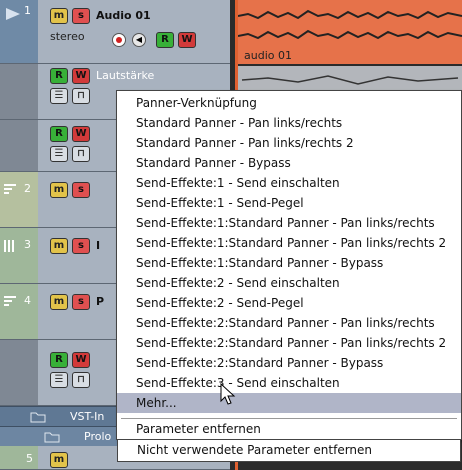  Describe the element at coordinates (289, 123) in the screenshot. I see `menu-item: Standard Panner - Pan links/rechts` at that location.